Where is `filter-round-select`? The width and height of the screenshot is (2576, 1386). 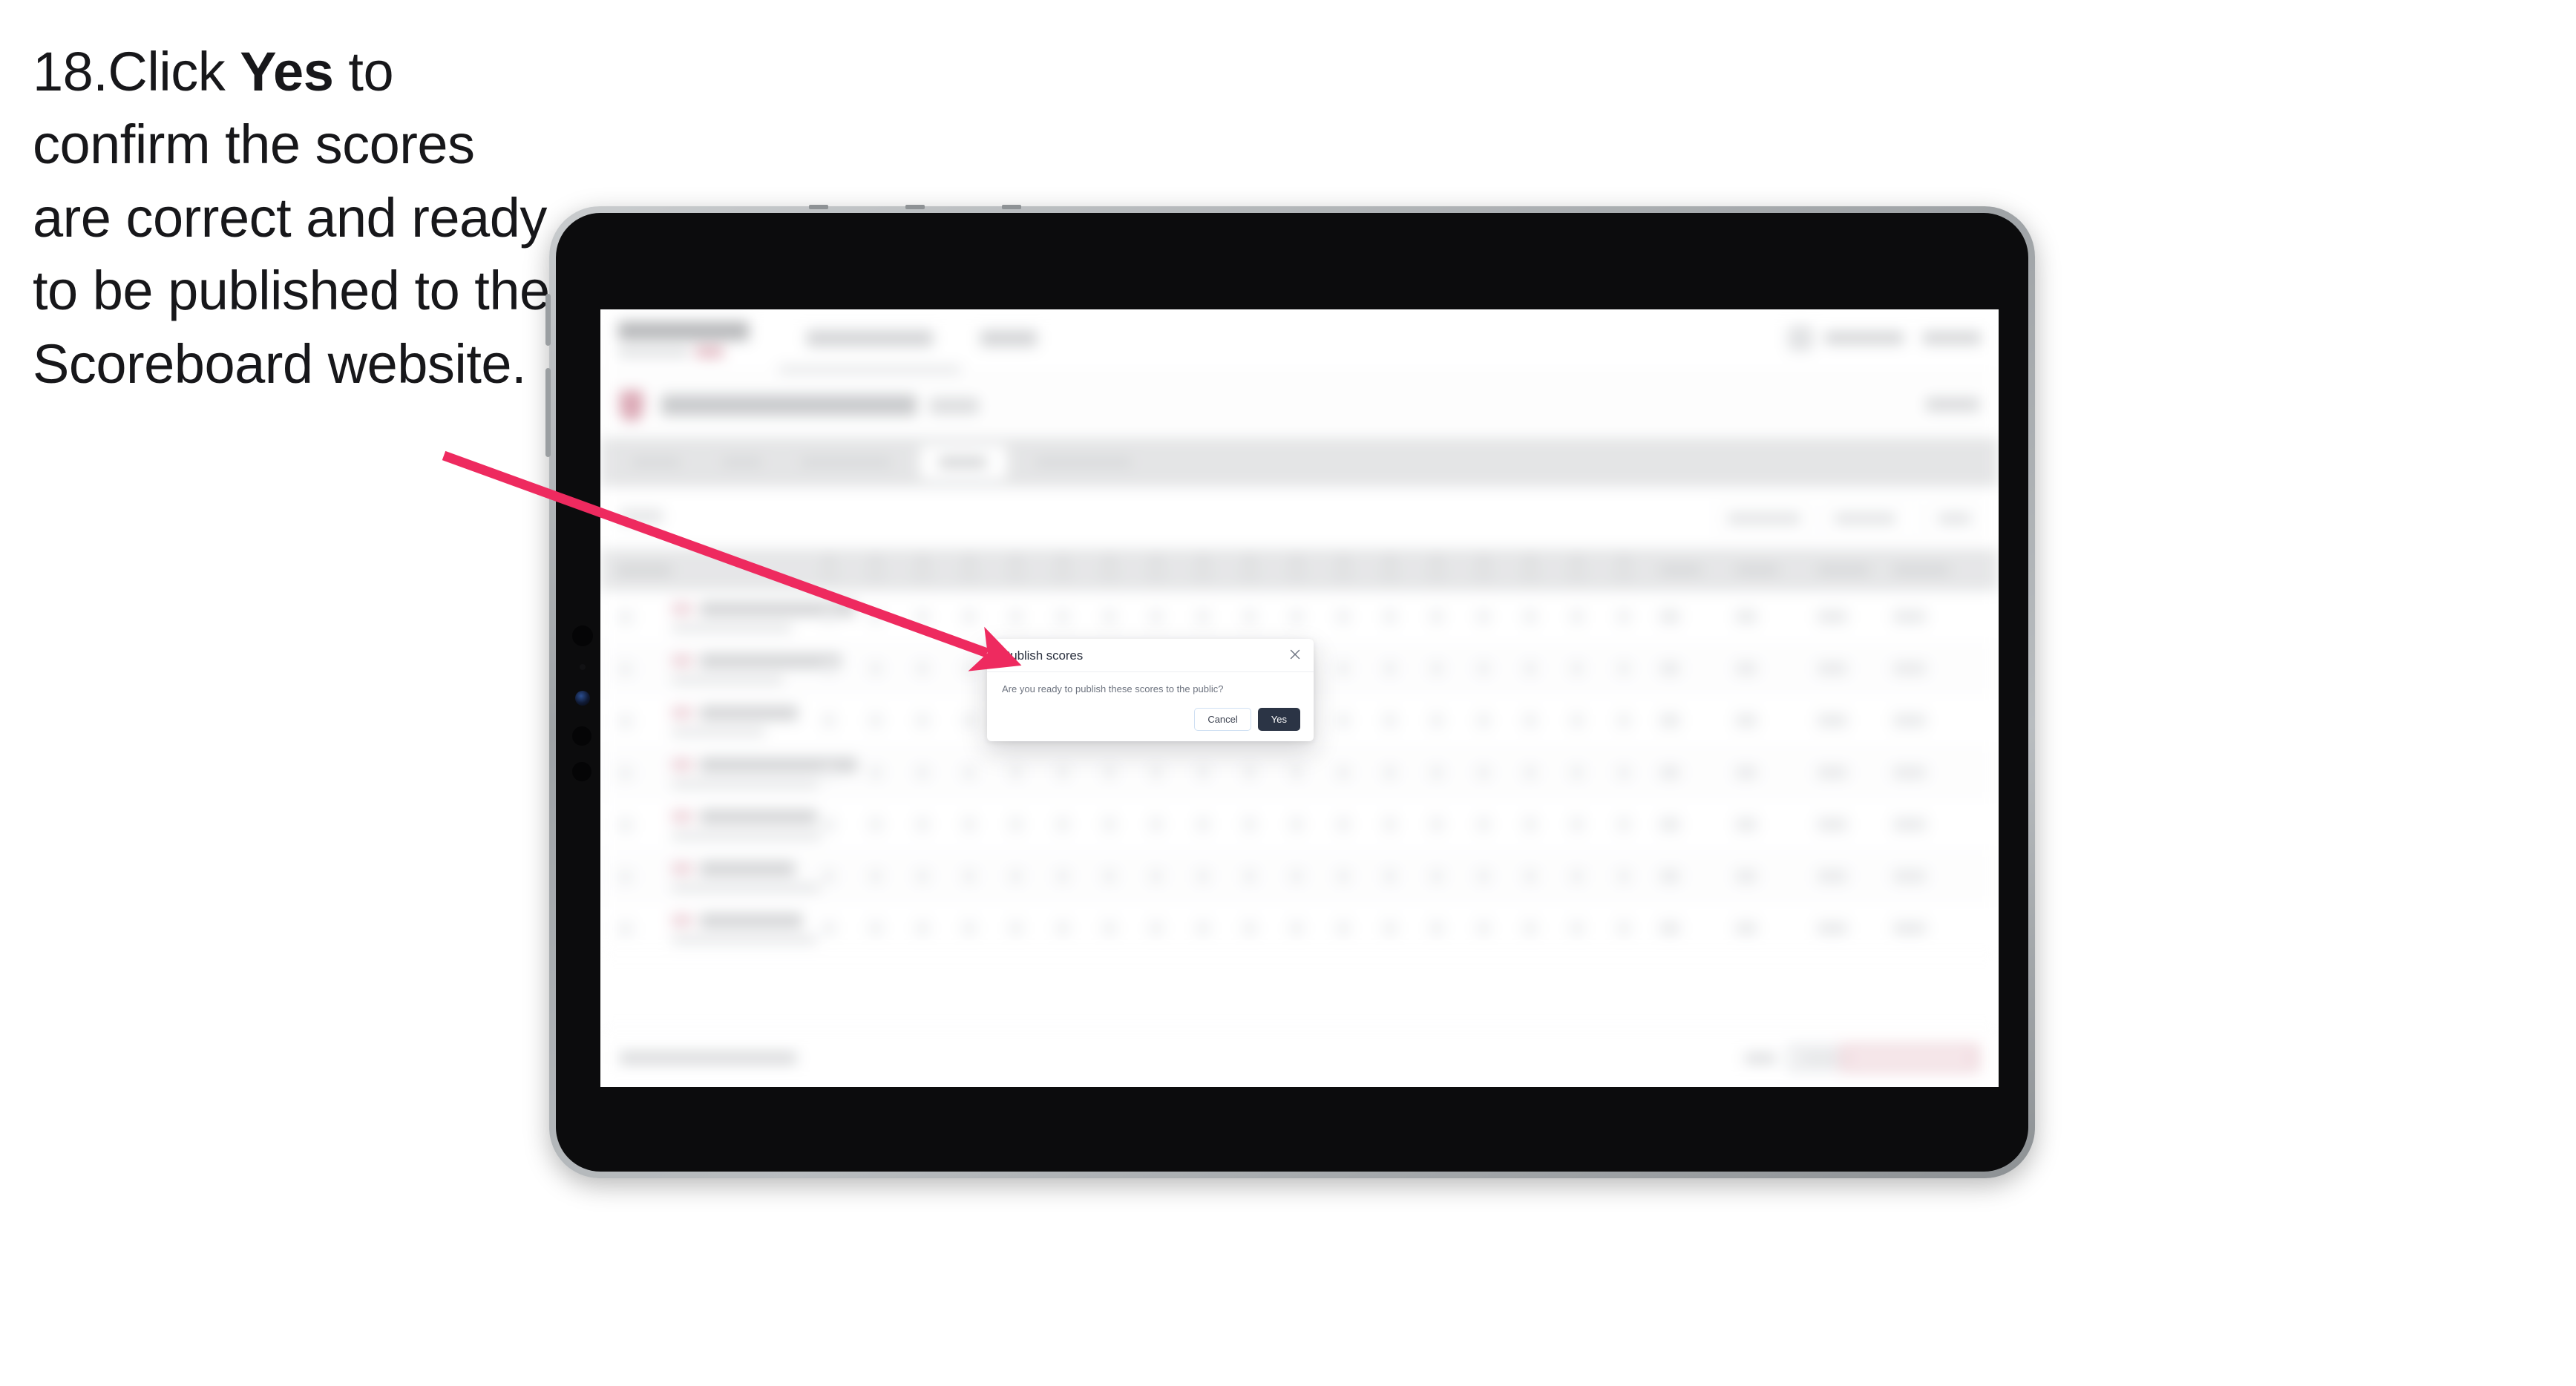
filter-round-select is located at coordinates (1873, 519).